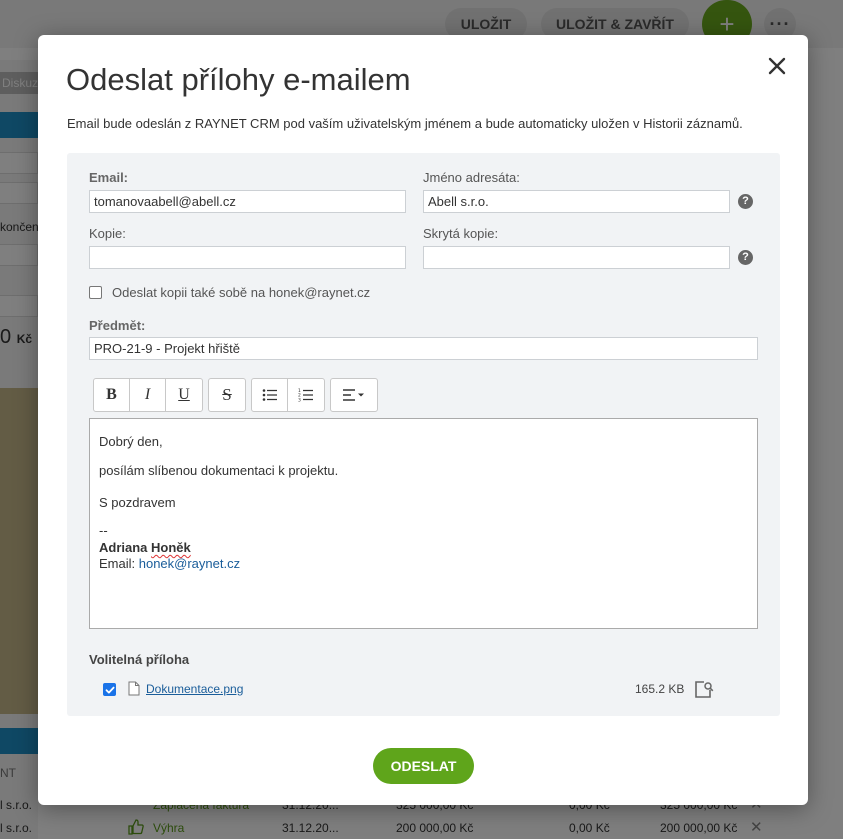  I want to click on close-icon, so click(777, 66).